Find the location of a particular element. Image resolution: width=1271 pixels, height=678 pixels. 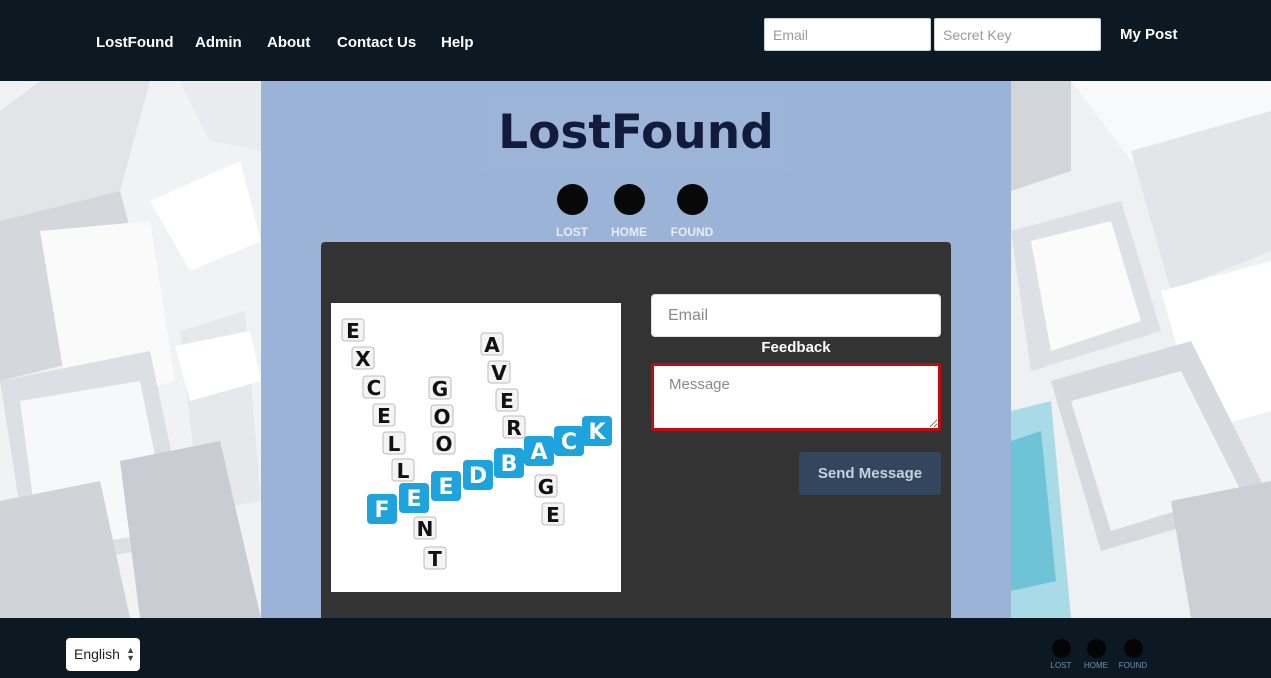

footer-nav-home: HOME is located at coordinates (1096, 654).